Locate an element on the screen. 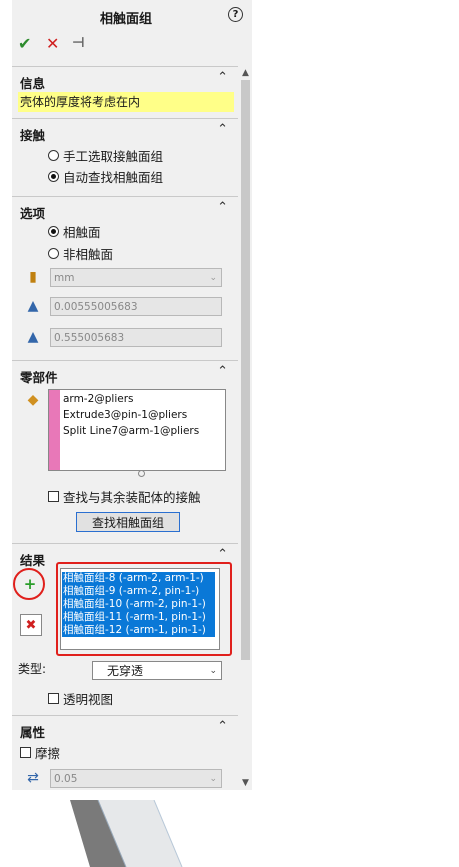 This screenshot has width=459, height=867. radio-auto: 自动查找相触面组 is located at coordinates (105, 176).